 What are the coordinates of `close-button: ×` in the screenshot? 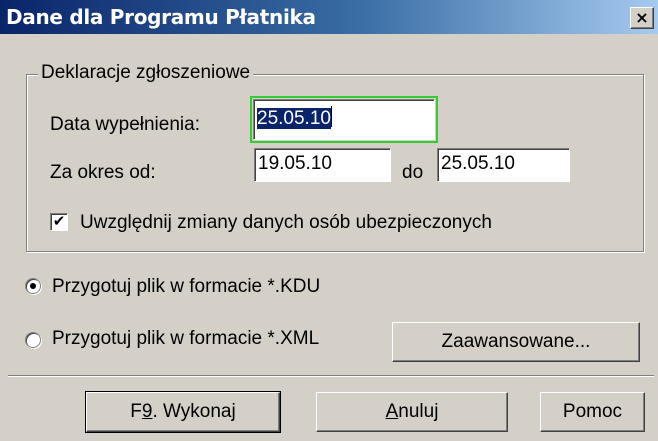 It's located at (642, 18).